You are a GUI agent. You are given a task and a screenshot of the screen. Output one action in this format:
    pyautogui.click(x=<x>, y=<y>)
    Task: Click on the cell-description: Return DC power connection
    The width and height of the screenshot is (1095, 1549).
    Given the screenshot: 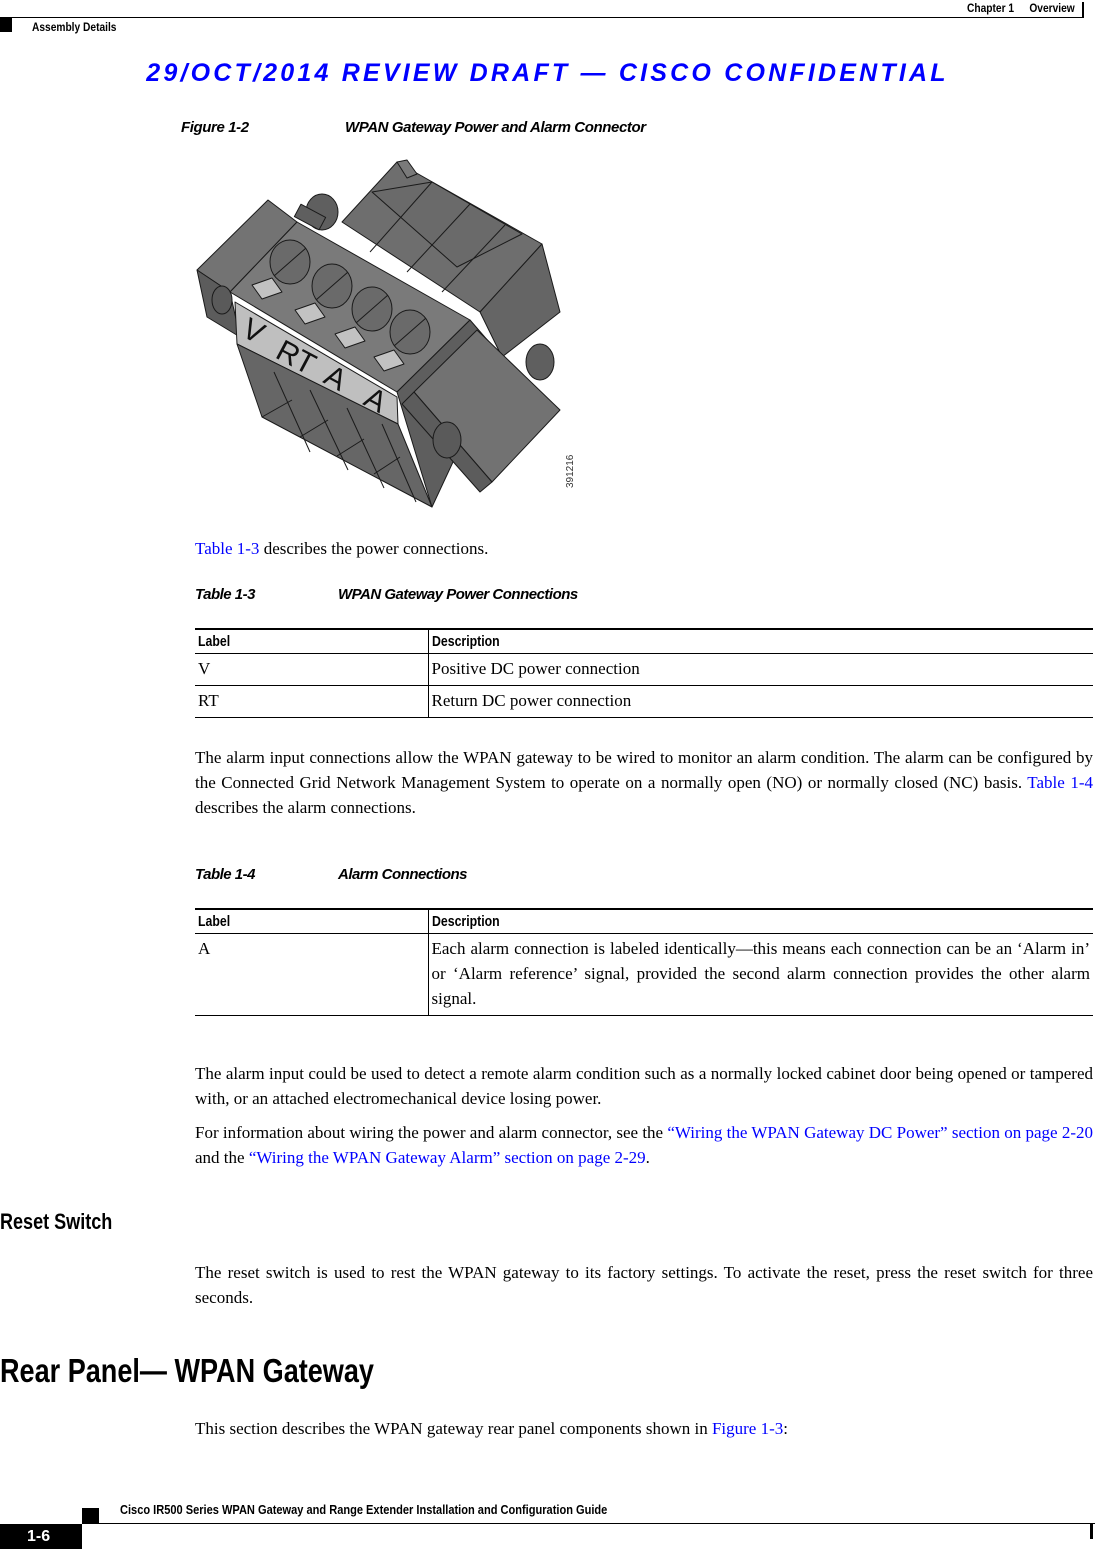 What is the action you would take?
    pyautogui.click(x=531, y=700)
    